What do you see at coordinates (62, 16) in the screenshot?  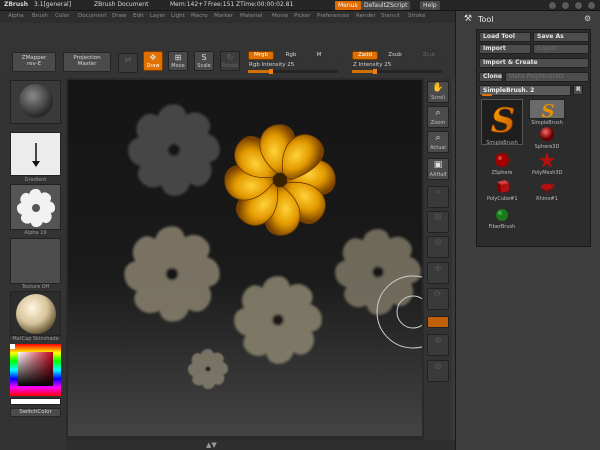 I see `menu-color: Color` at bounding box center [62, 16].